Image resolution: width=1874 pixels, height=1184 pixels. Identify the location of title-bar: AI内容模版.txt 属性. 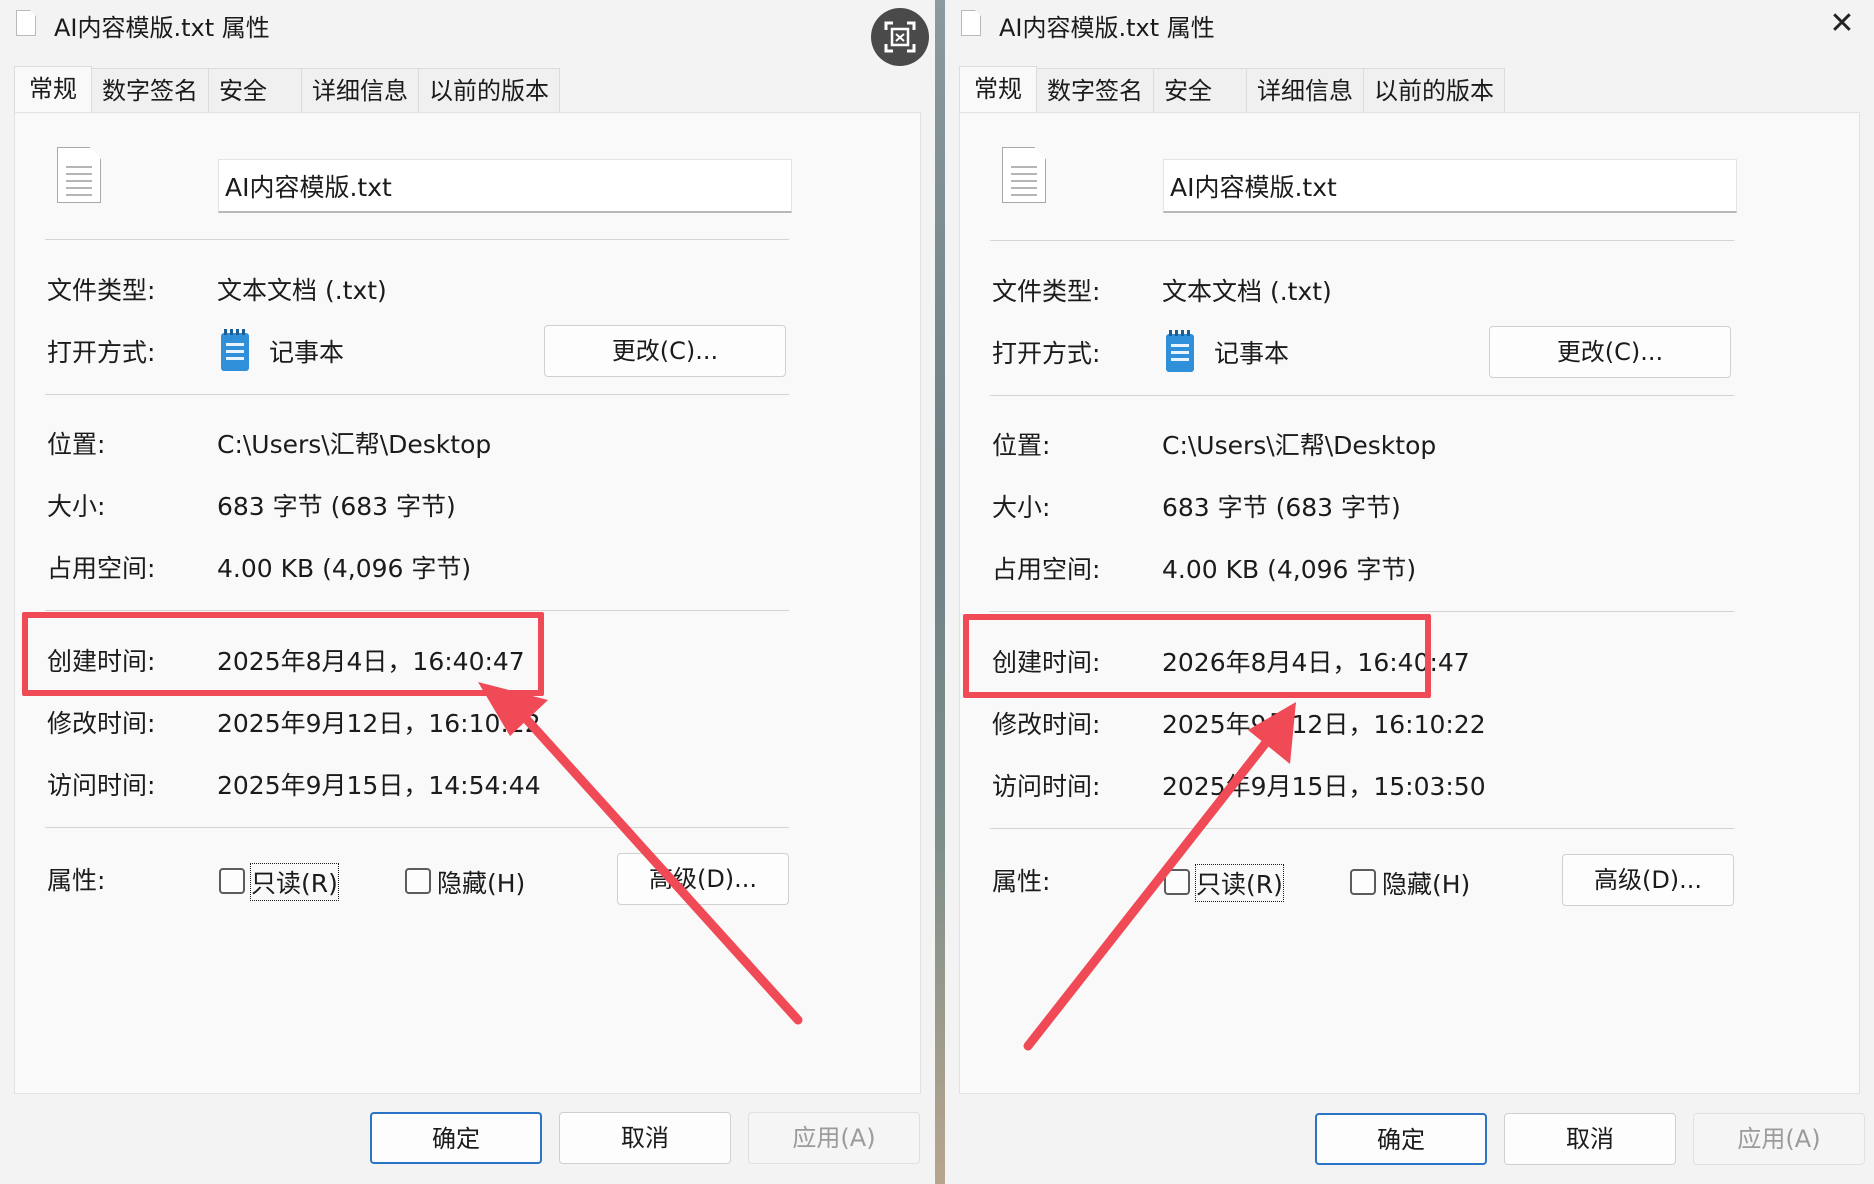
(467, 33).